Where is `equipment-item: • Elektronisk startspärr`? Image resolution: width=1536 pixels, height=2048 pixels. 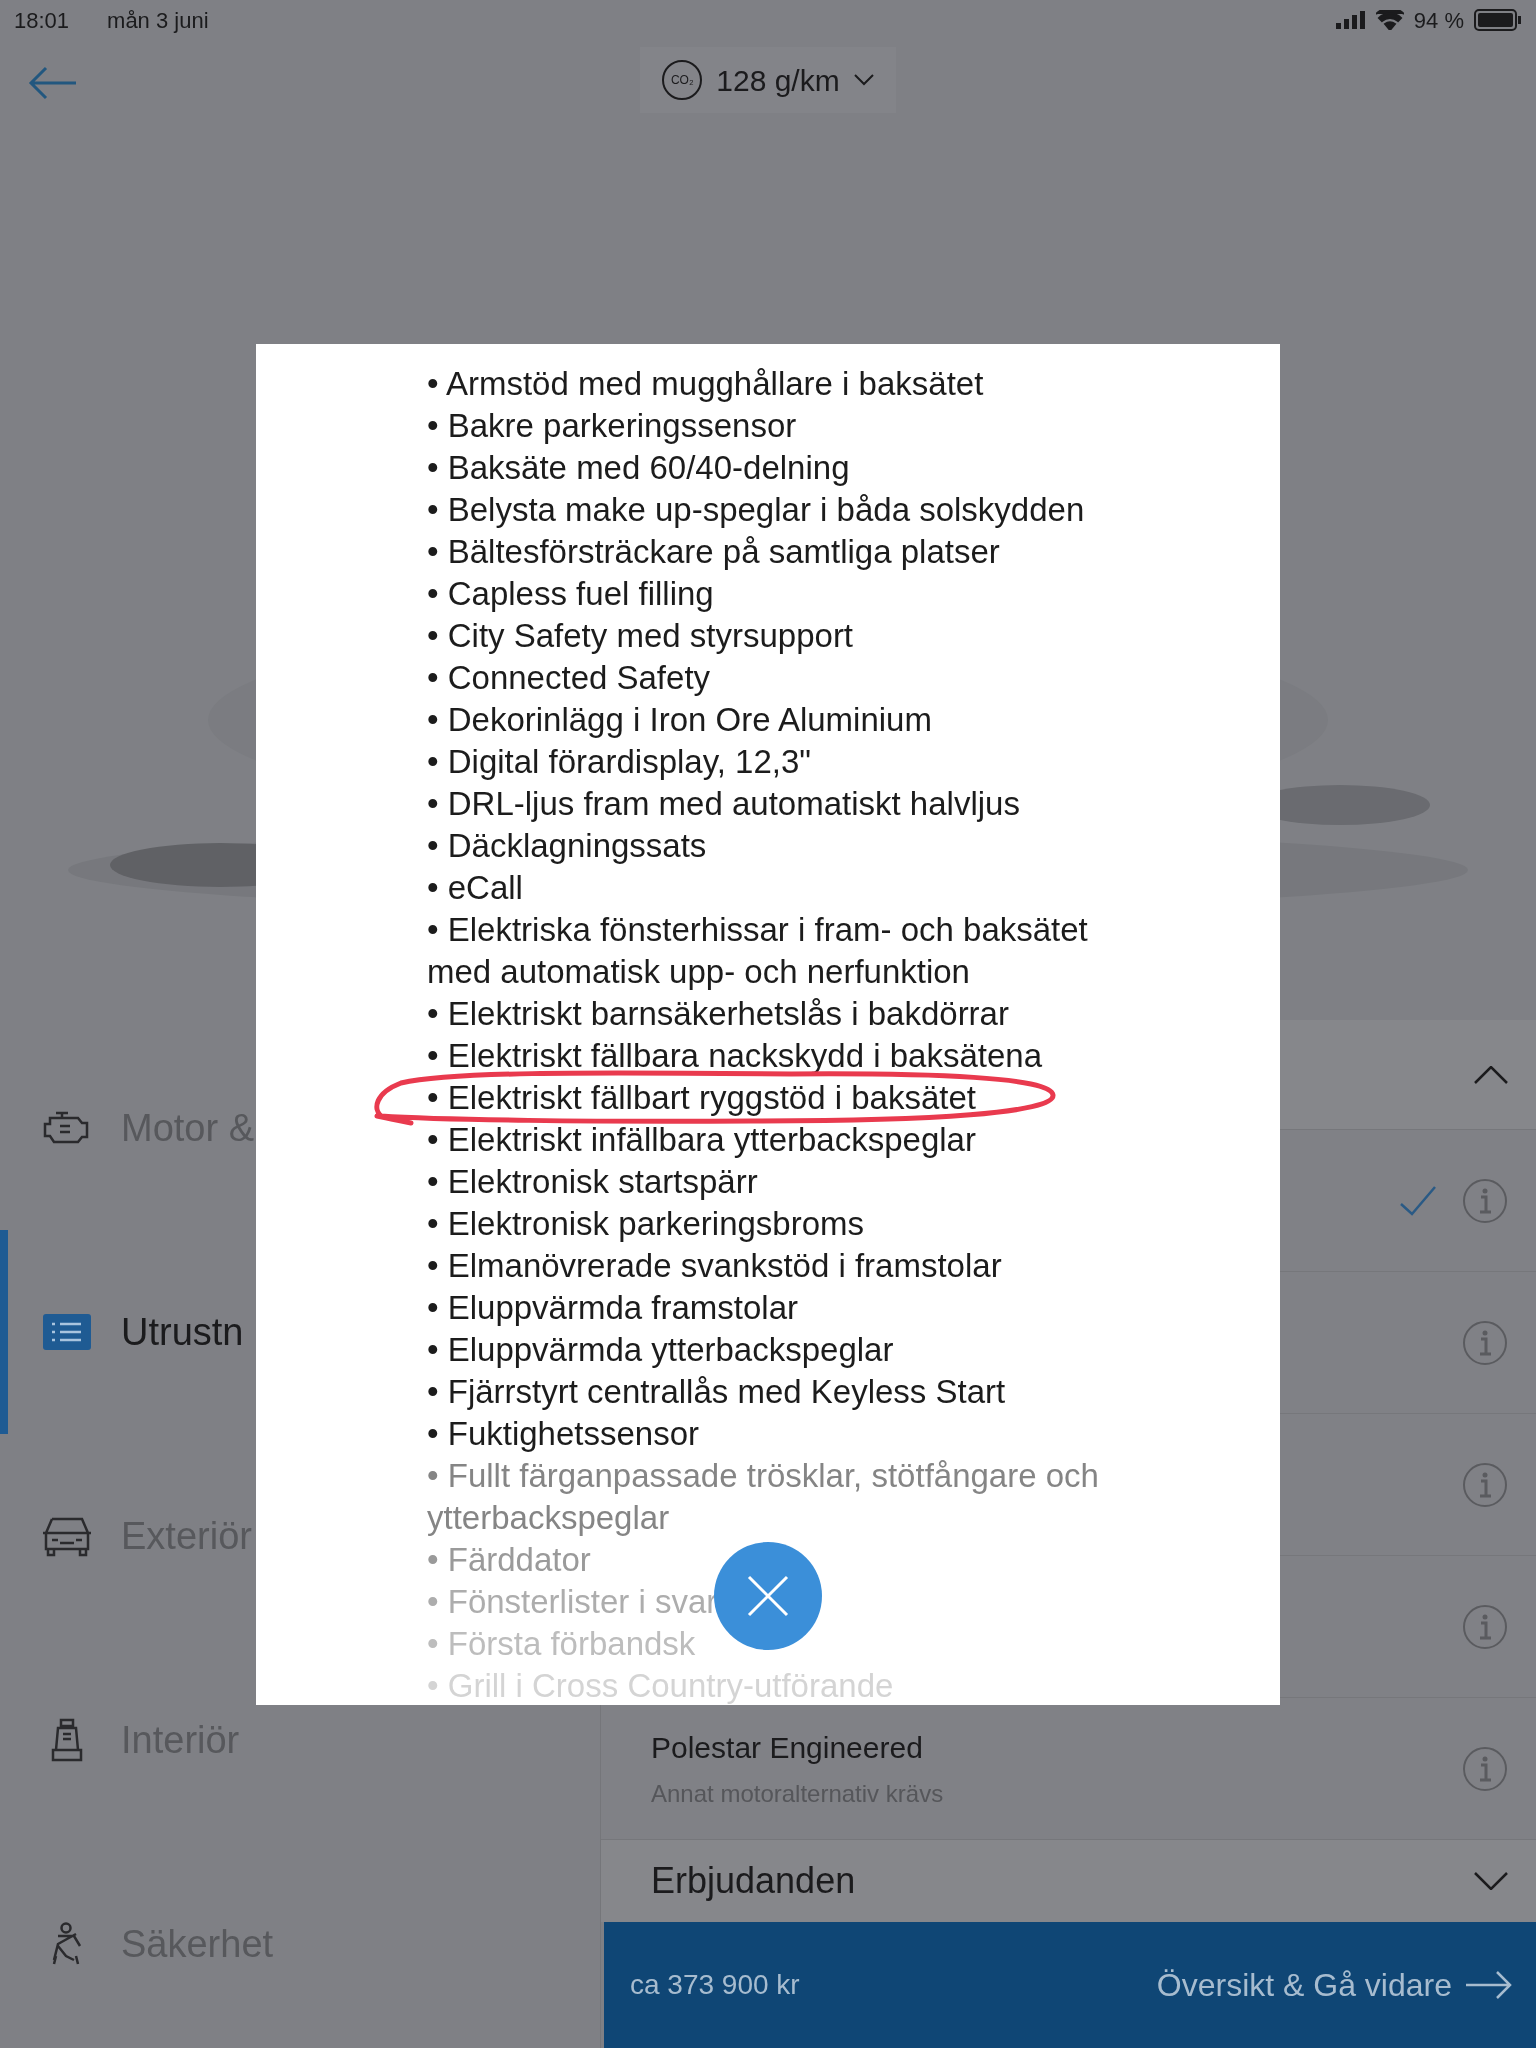
equipment-item: • Elektronisk startspärr is located at coordinates (592, 1181).